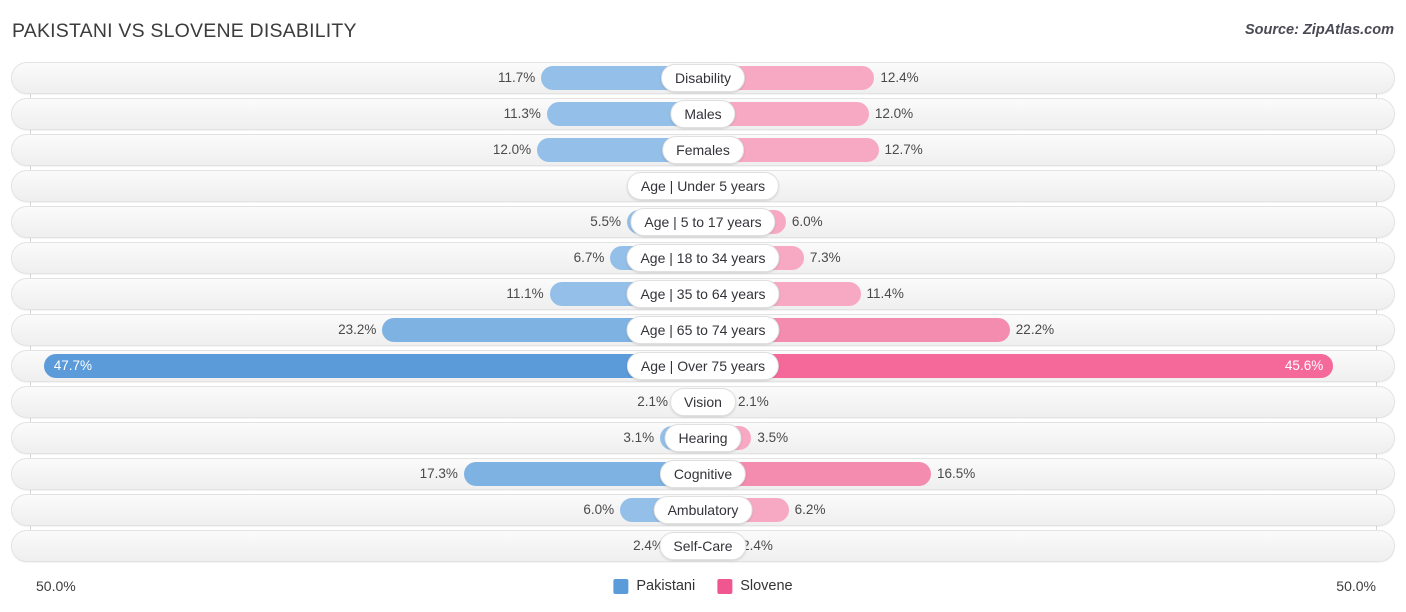 This screenshot has height=612, width=1406. I want to click on value-label-slovene: 6.0%, so click(807, 221).